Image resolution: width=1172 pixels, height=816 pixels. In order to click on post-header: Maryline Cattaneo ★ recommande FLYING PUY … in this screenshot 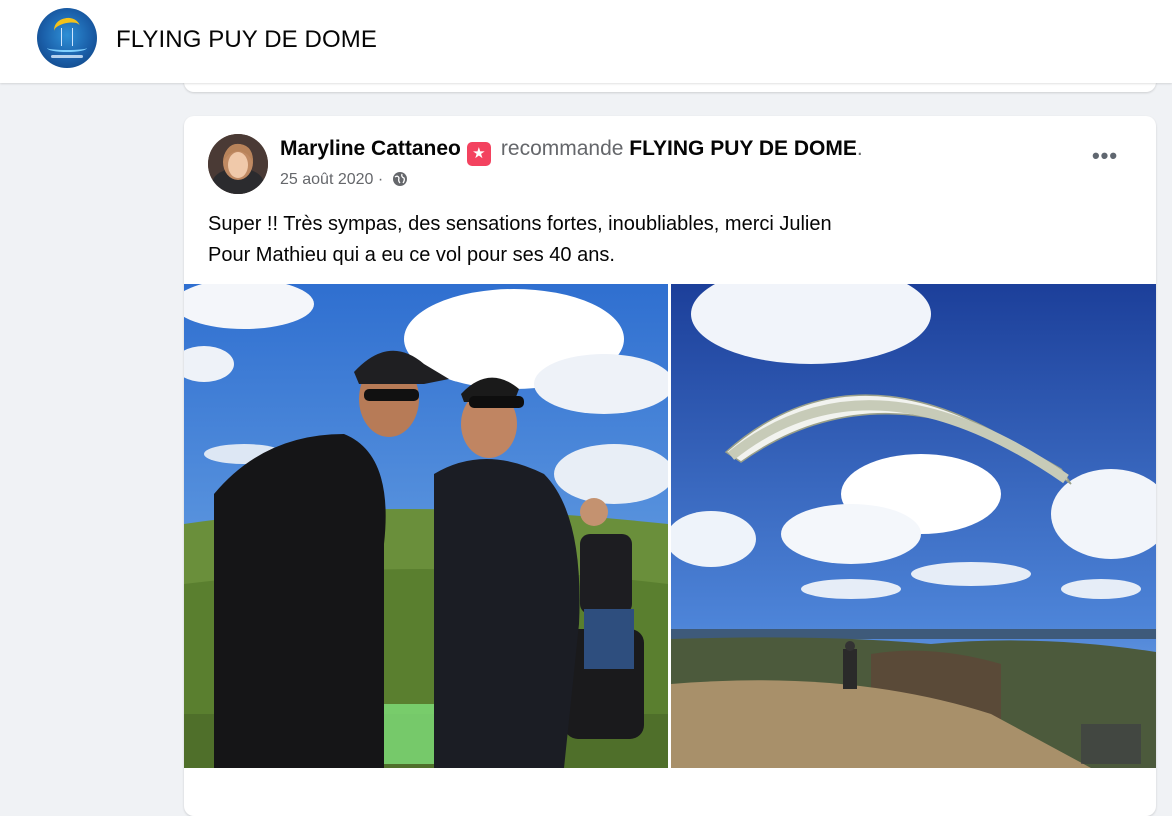, I will do `click(571, 151)`.